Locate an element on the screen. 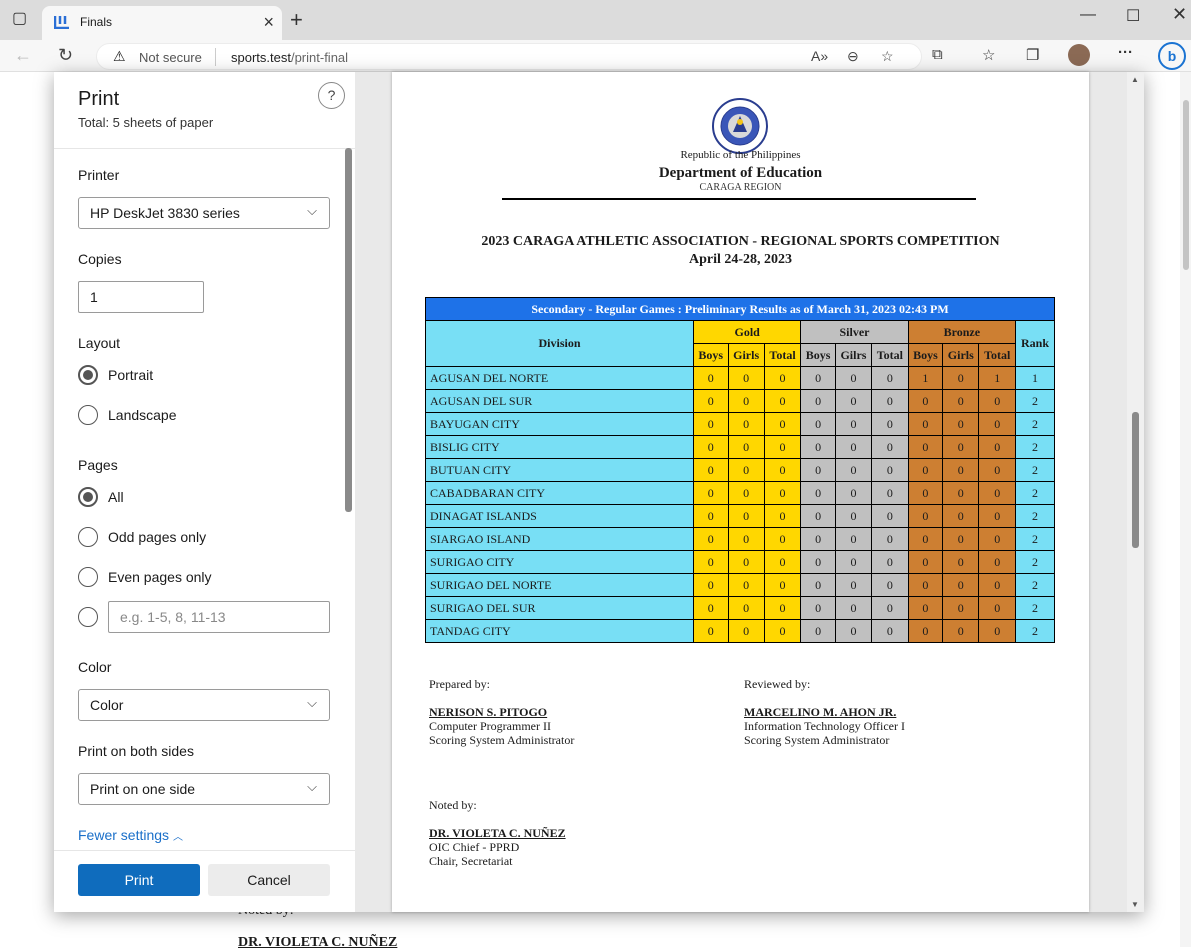 The height and width of the screenshot is (951, 1191). help-icon: ? is located at coordinates (331, 95).